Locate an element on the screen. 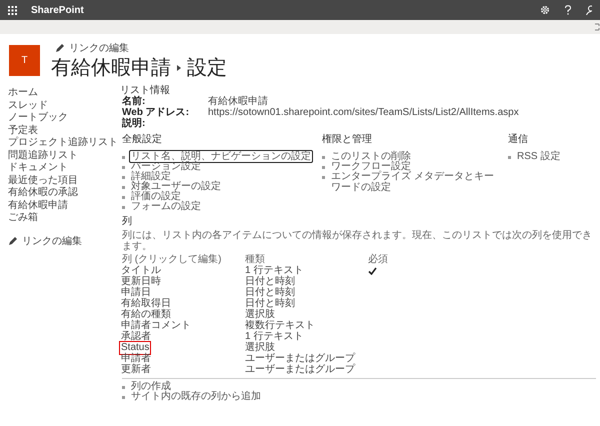 The width and height of the screenshot is (600, 426). column-action-link: サイト内の既存の列から追加 is located at coordinates (196, 396).